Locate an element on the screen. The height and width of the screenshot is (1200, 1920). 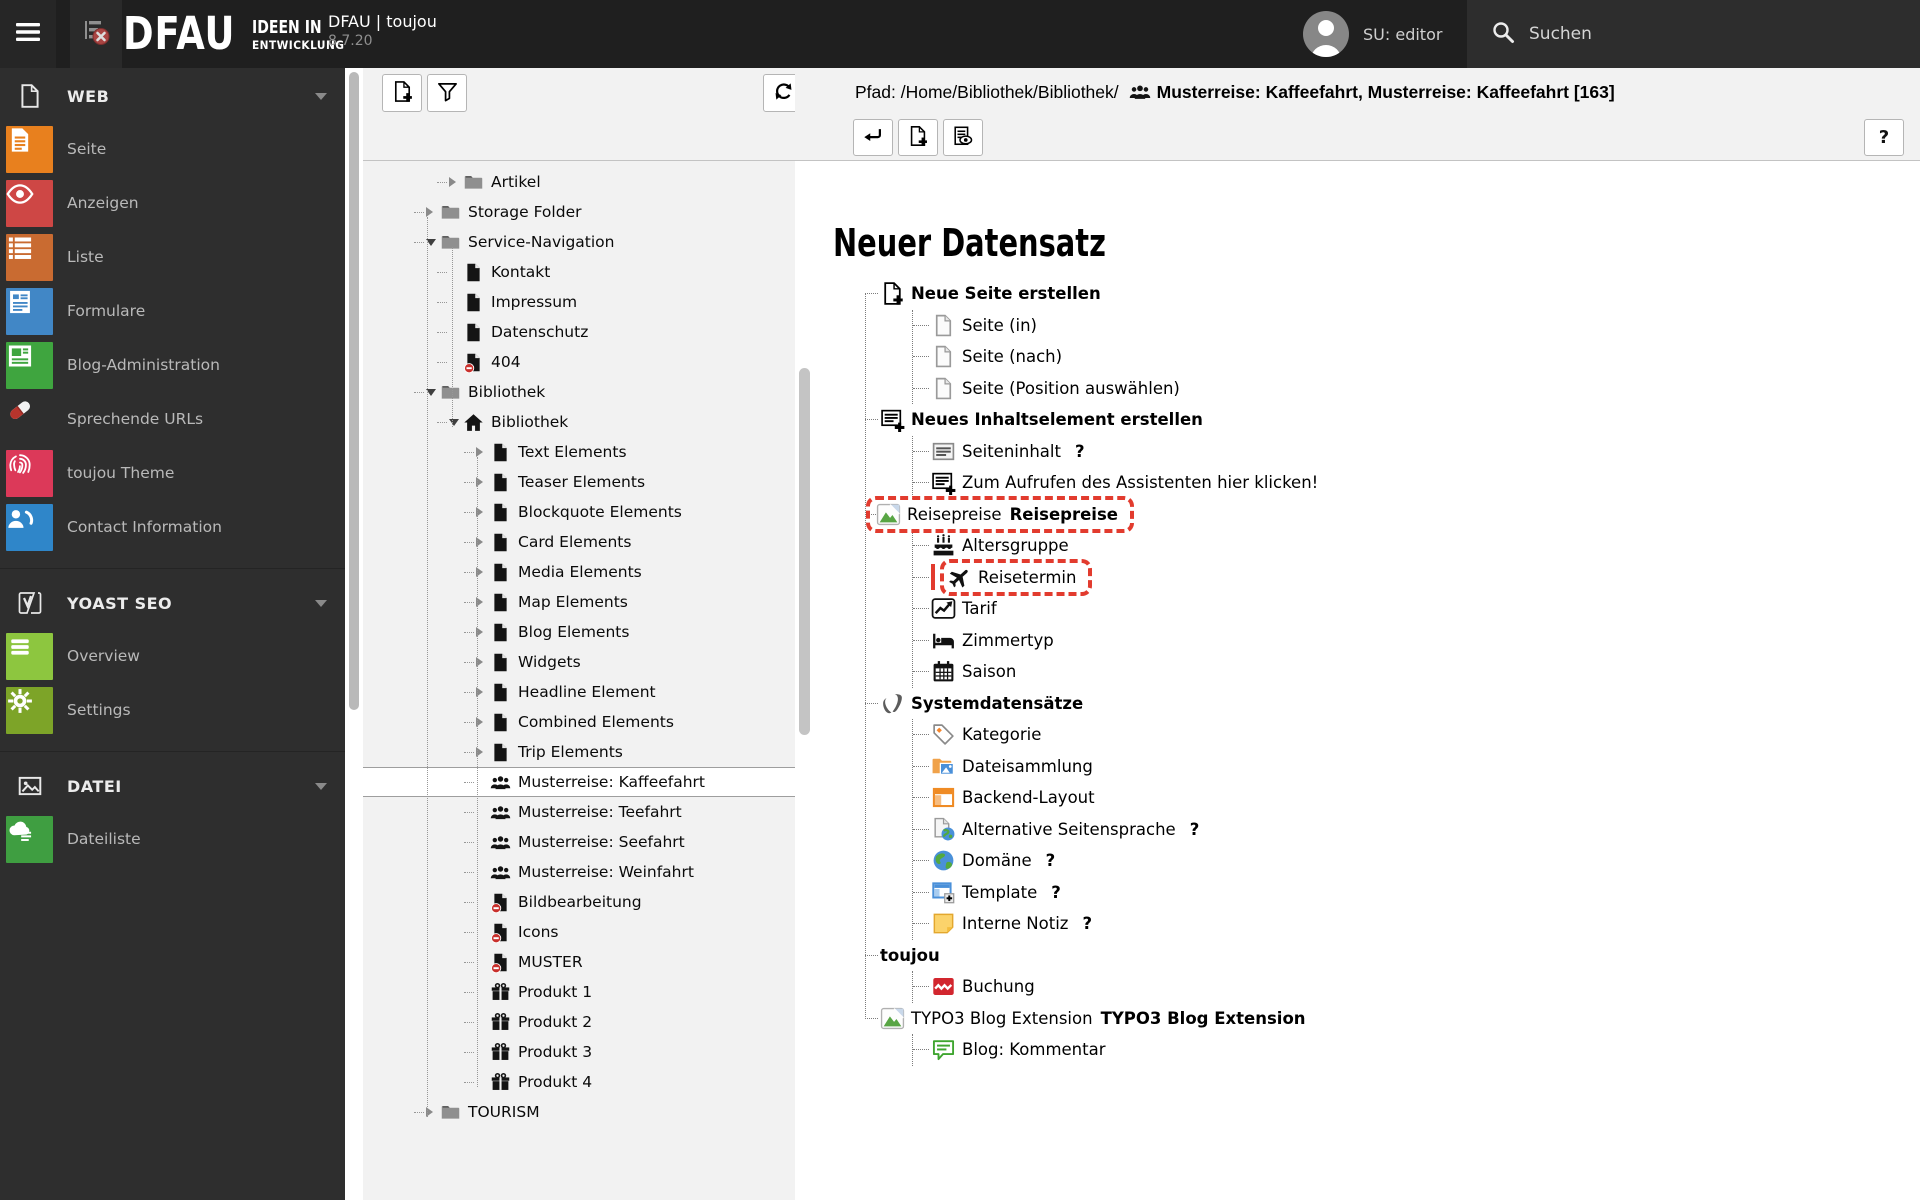
new-record-option-dateisammlung: Dateisammlung is located at coordinates (1115, 767).